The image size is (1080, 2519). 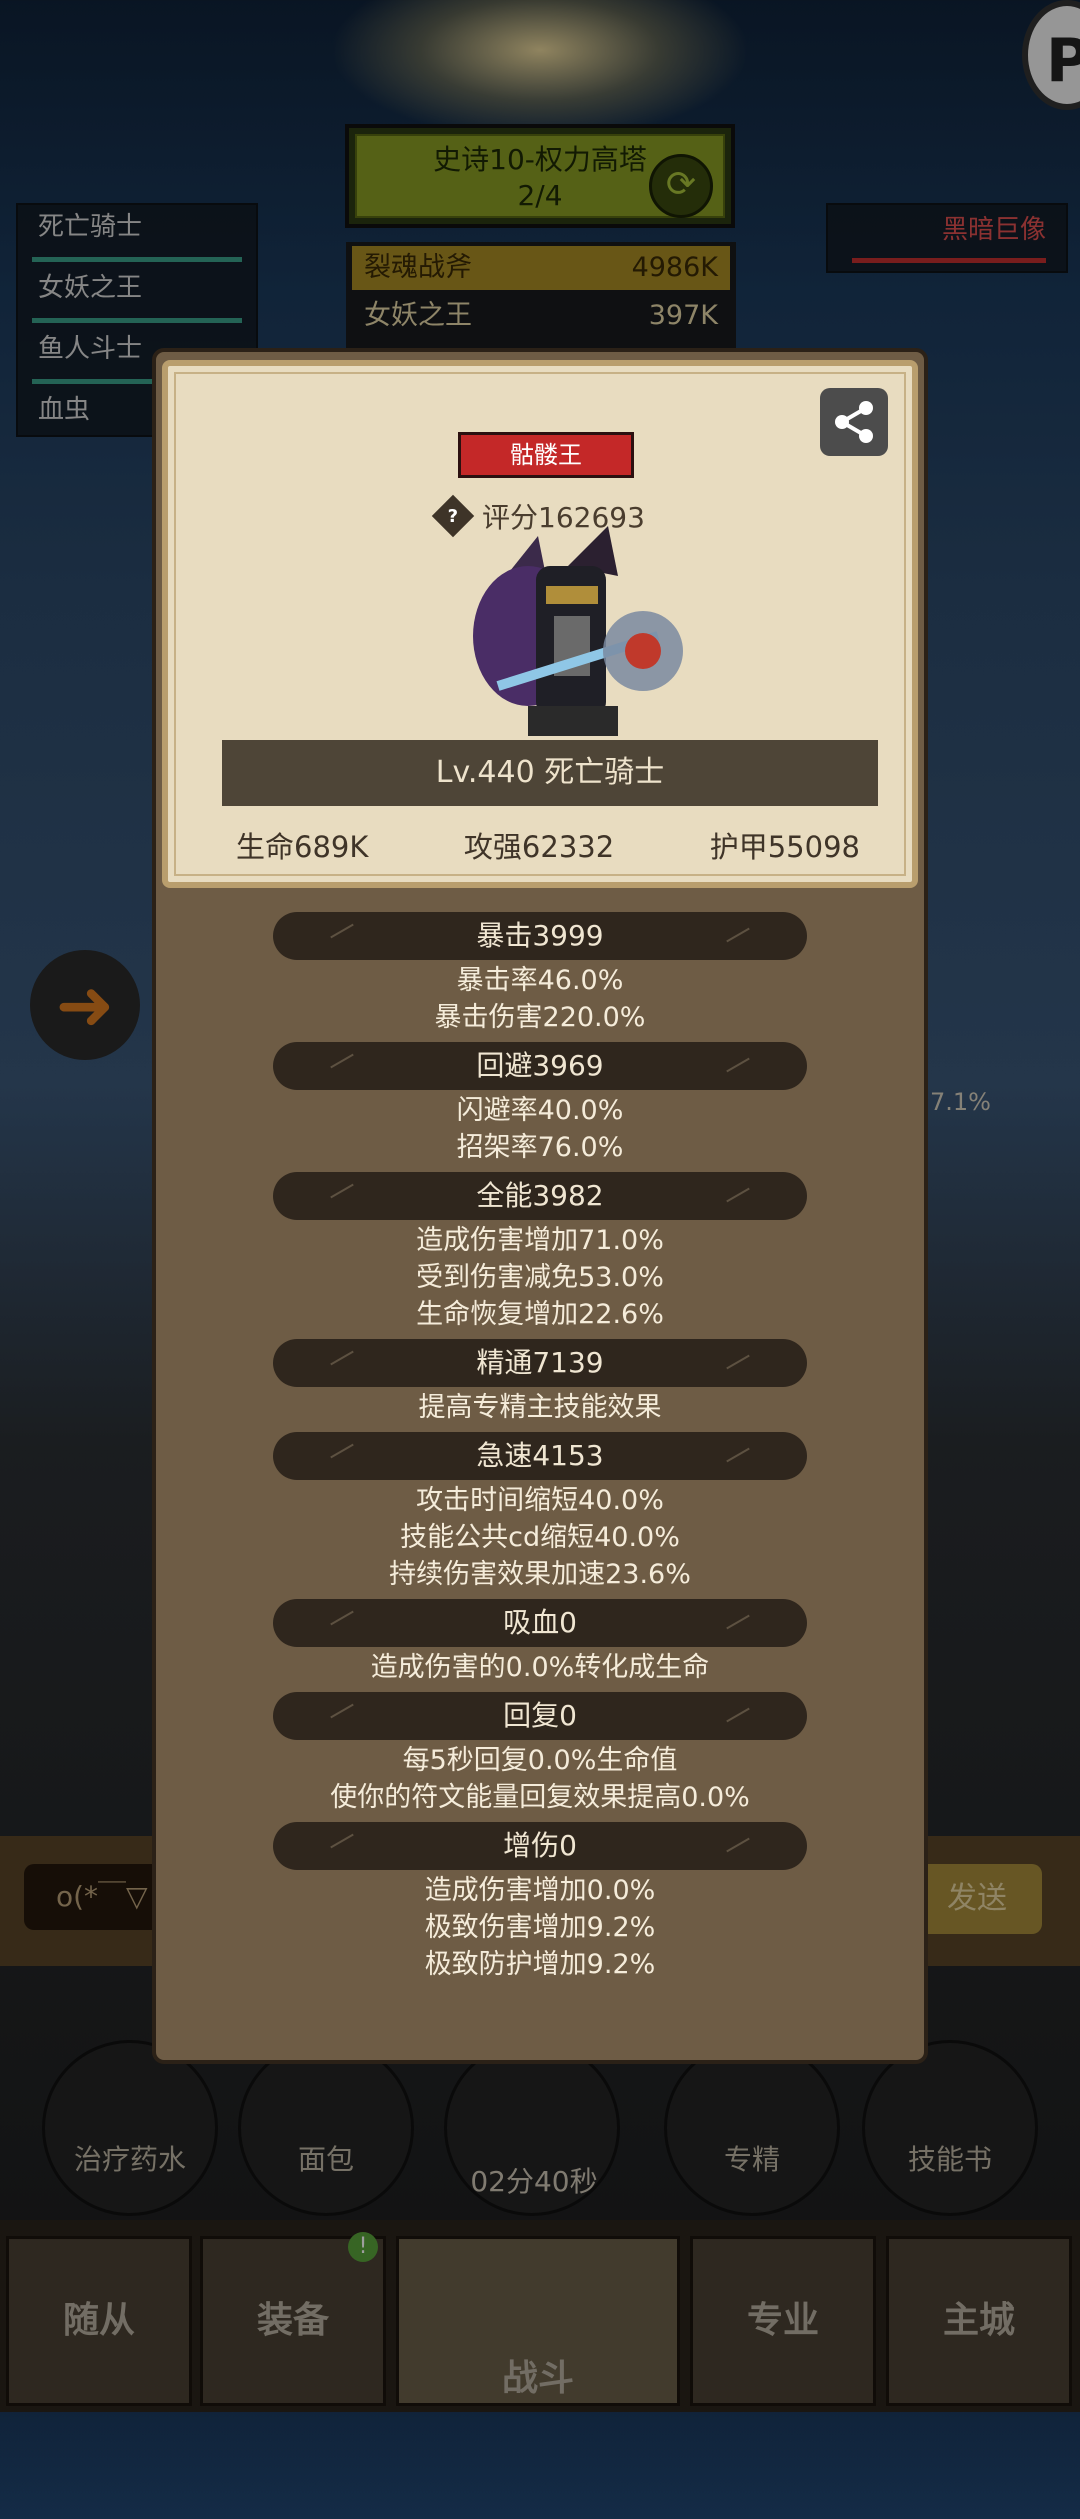 I want to click on stat-header: 吸血0, so click(x=540, y=1623).